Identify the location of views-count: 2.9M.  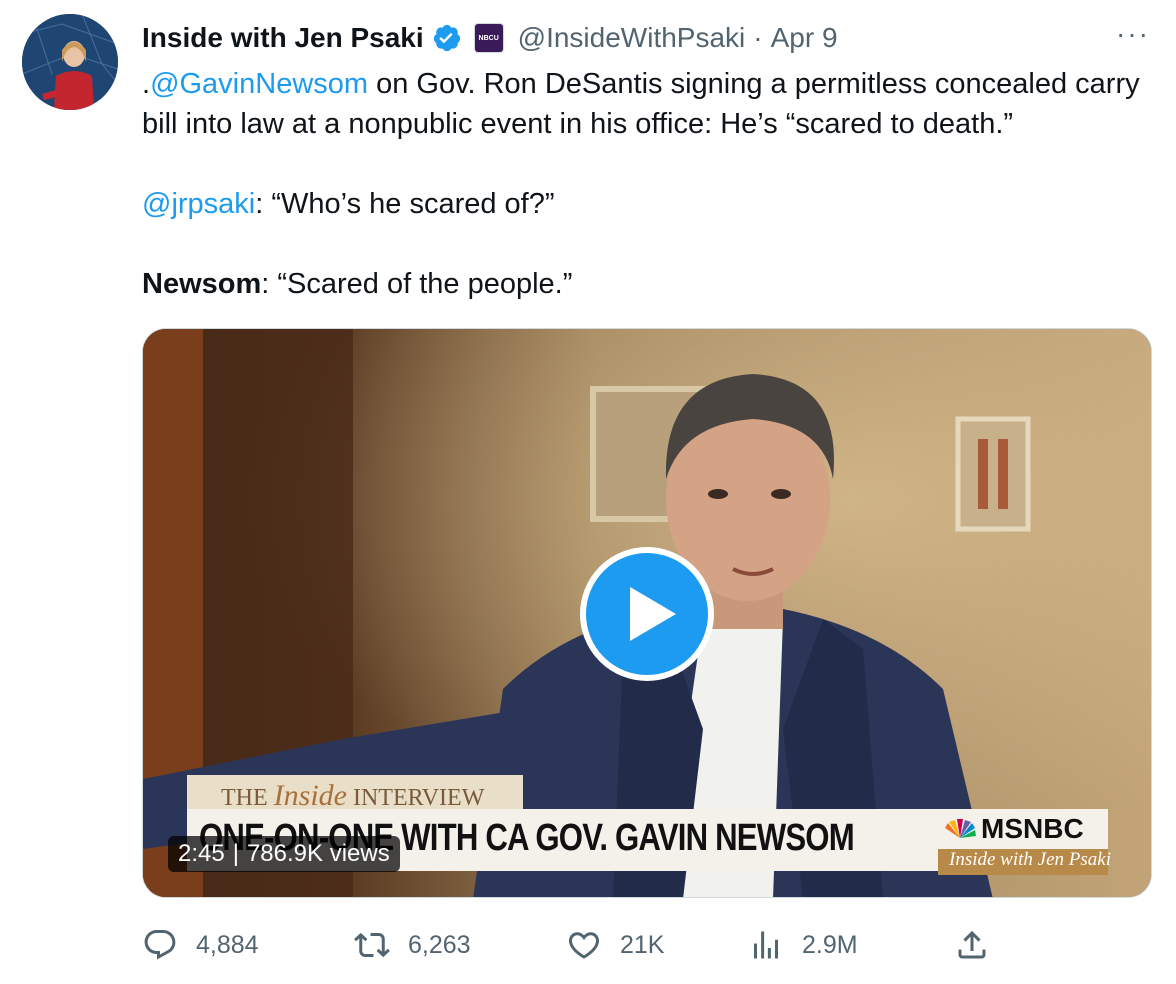
(830, 944).